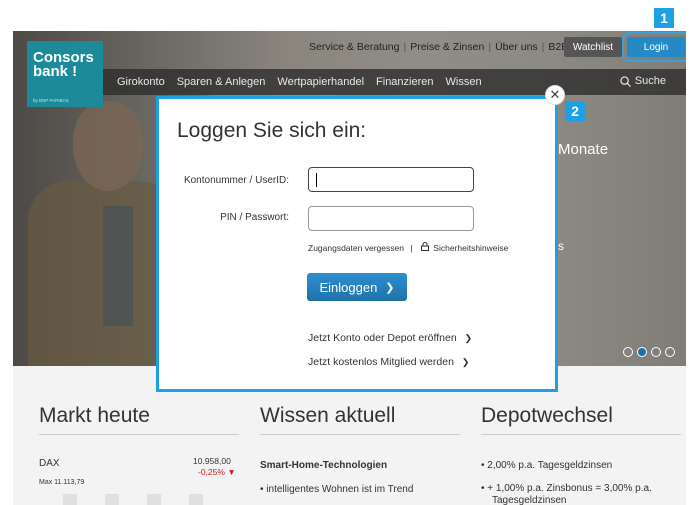  What do you see at coordinates (356, 248) in the screenshot?
I see `forgot-link: Zugangsdaten vergessen` at bounding box center [356, 248].